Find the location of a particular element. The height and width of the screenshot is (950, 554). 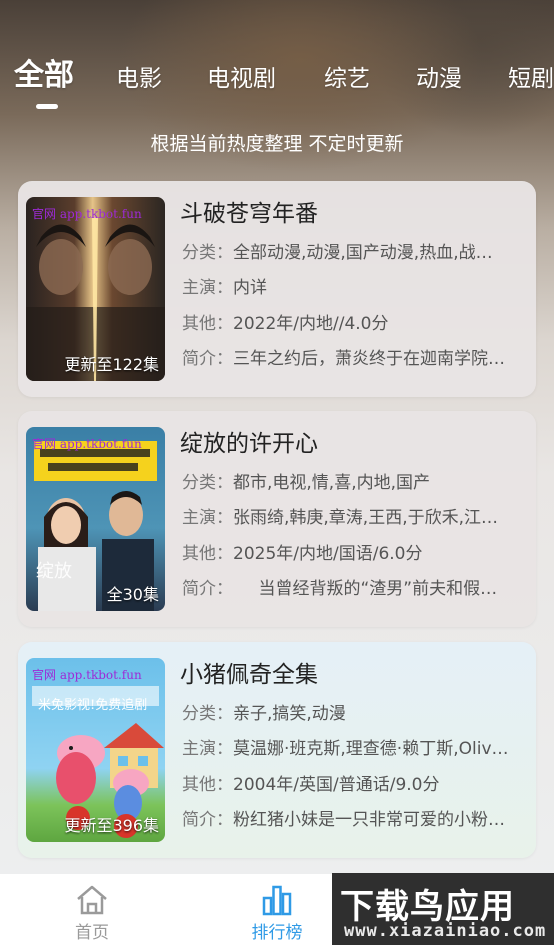

category-row: 分类：都市,电视,情,喜,内地,国产 is located at coordinates (306, 483).